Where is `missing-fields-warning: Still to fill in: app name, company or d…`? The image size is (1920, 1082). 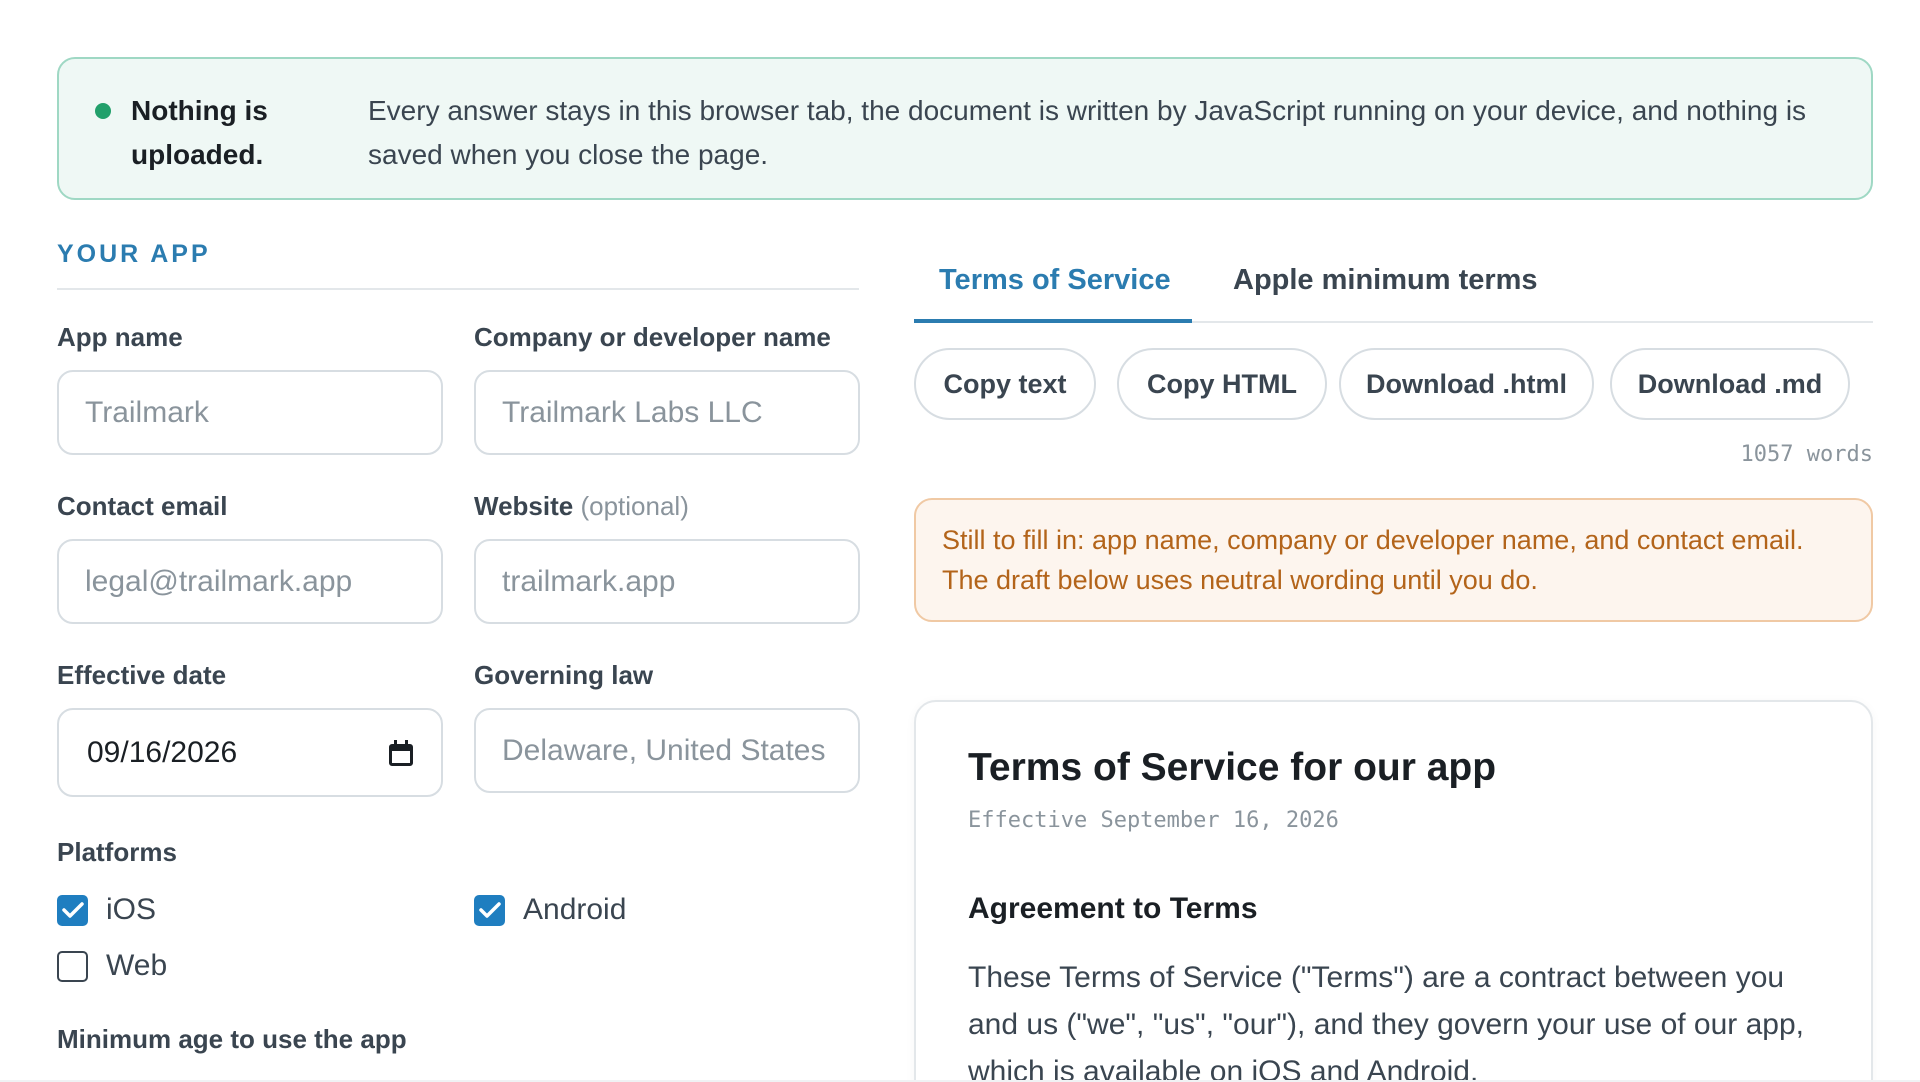 missing-fields-warning: Still to fill in: app name, company or d… is located at coordinates (1393, 560).